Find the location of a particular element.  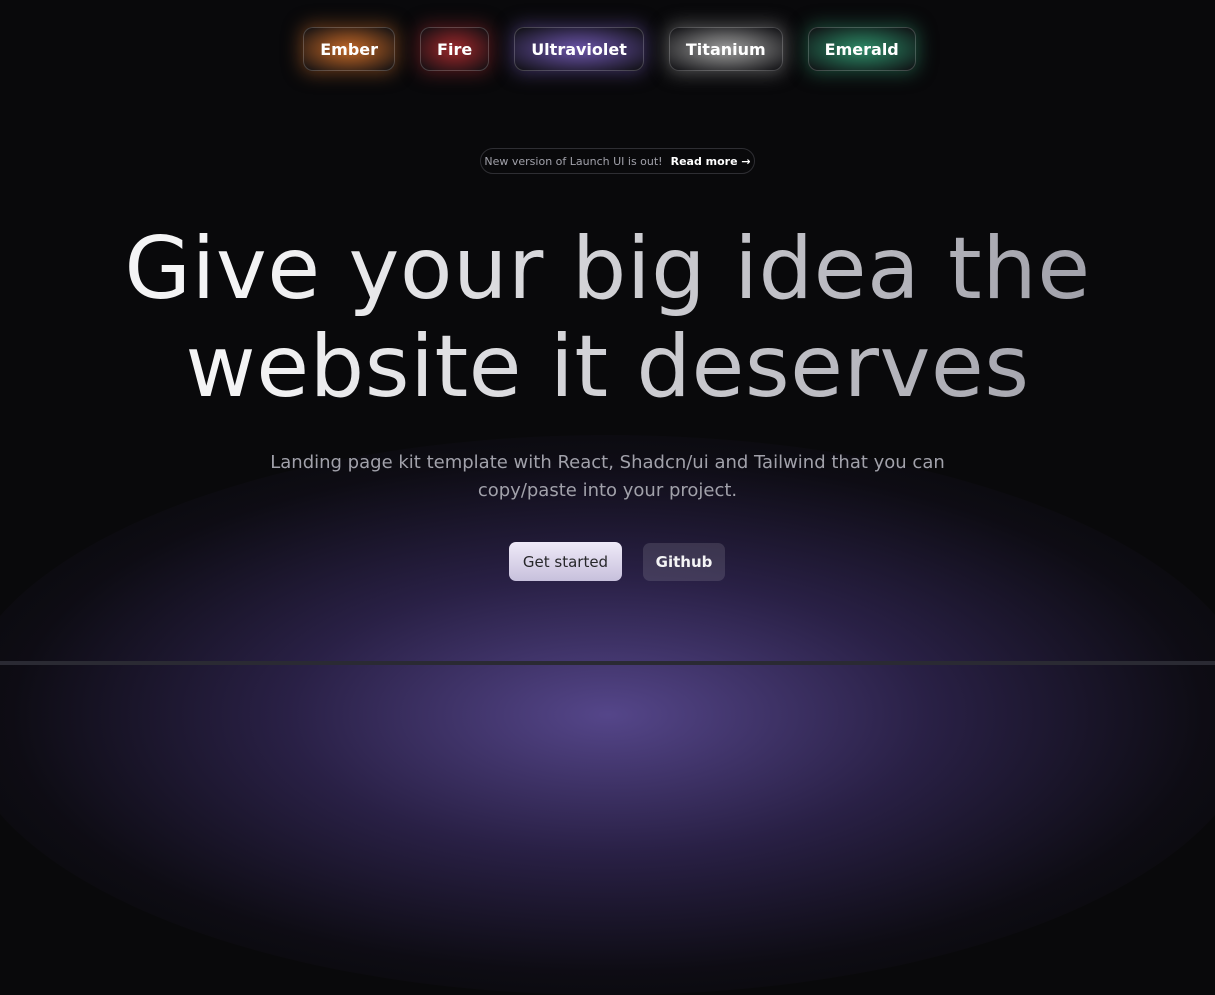

theme-ultraviolet-button: Ultraviolet is located at coordinates (579, 49).